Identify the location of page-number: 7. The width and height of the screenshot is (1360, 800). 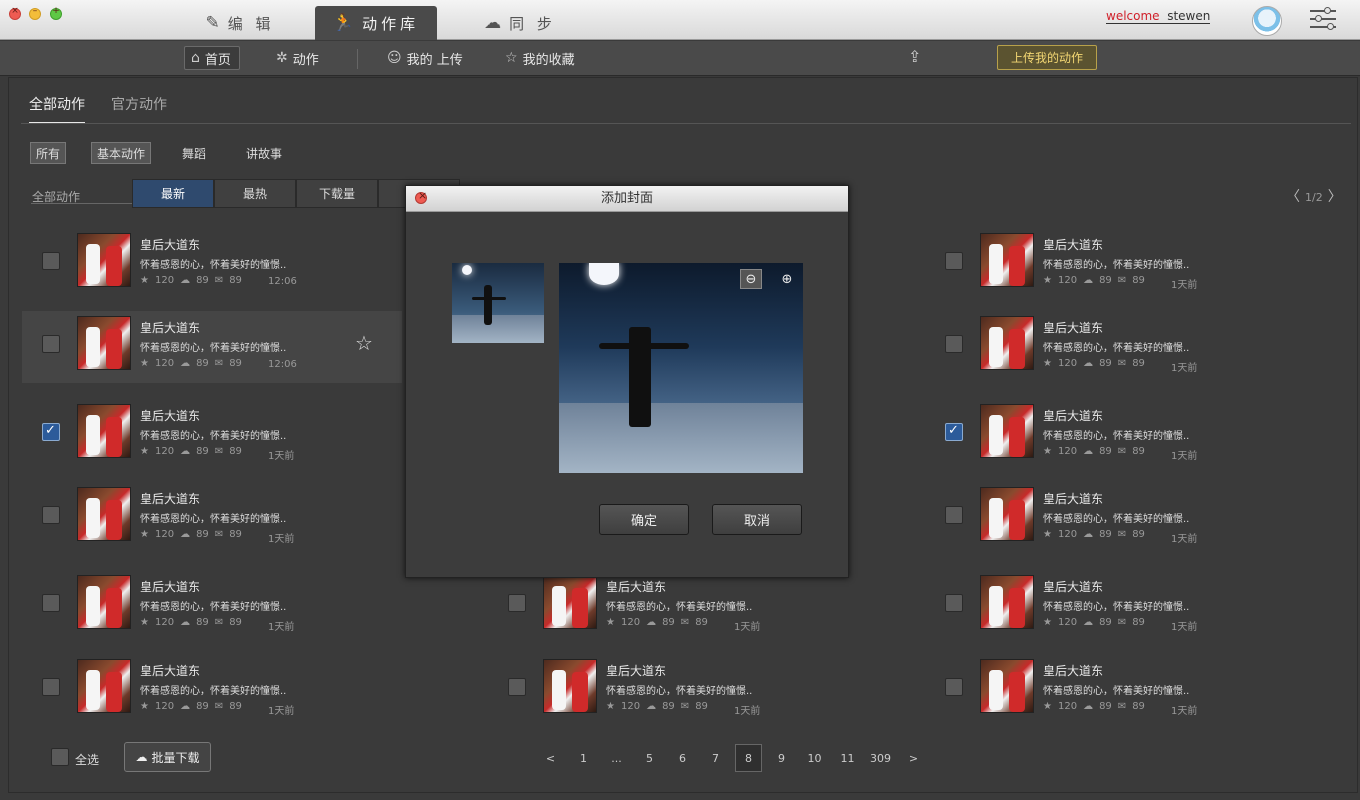
(715, 758).